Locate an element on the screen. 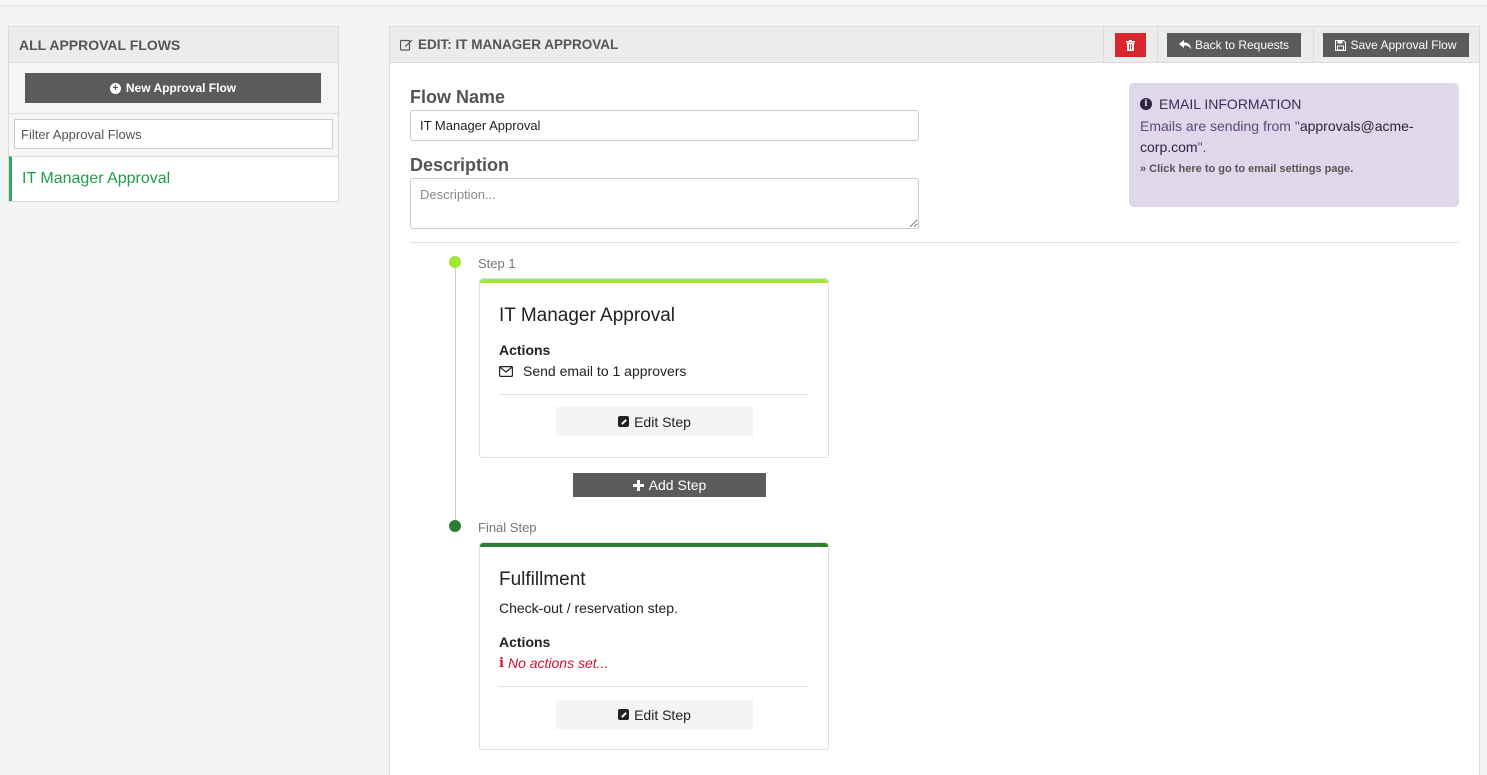  back-to-requests-label: Back to Requests is located at coordinates (1242, 45).